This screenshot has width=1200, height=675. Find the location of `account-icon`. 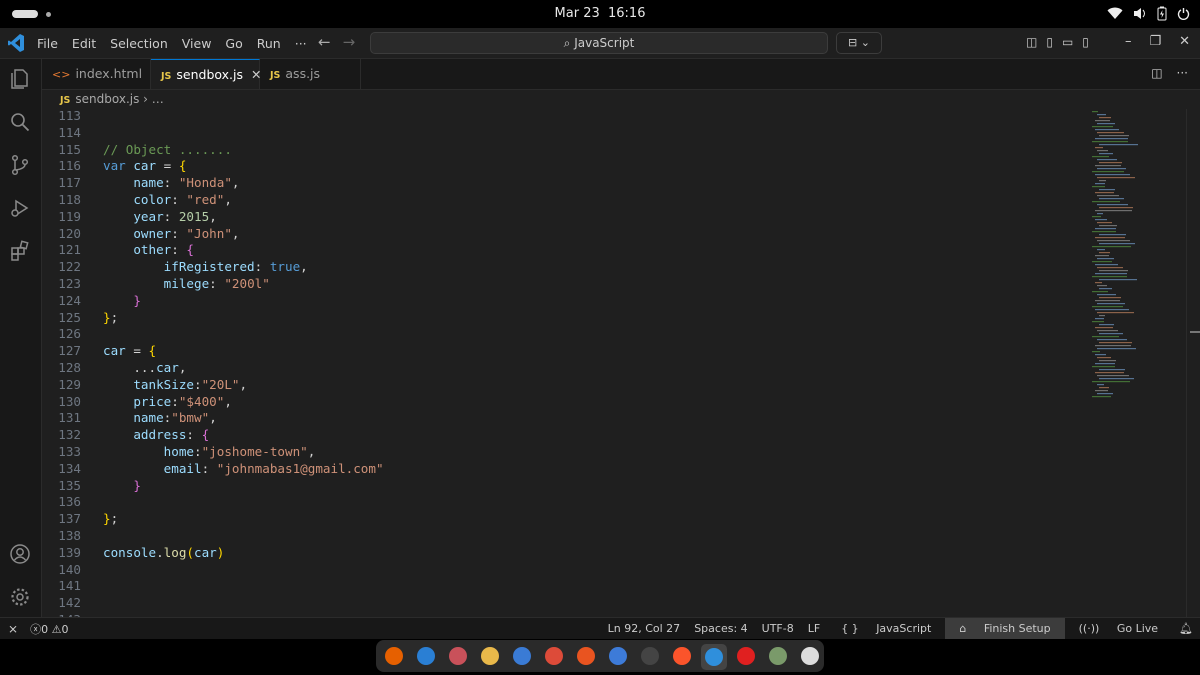

account-icon is located at coordinates (20, 554).